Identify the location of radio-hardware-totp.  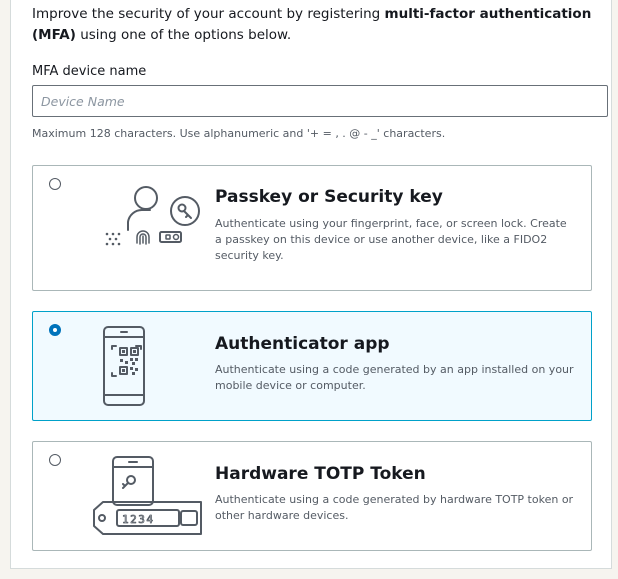
(55, 460).